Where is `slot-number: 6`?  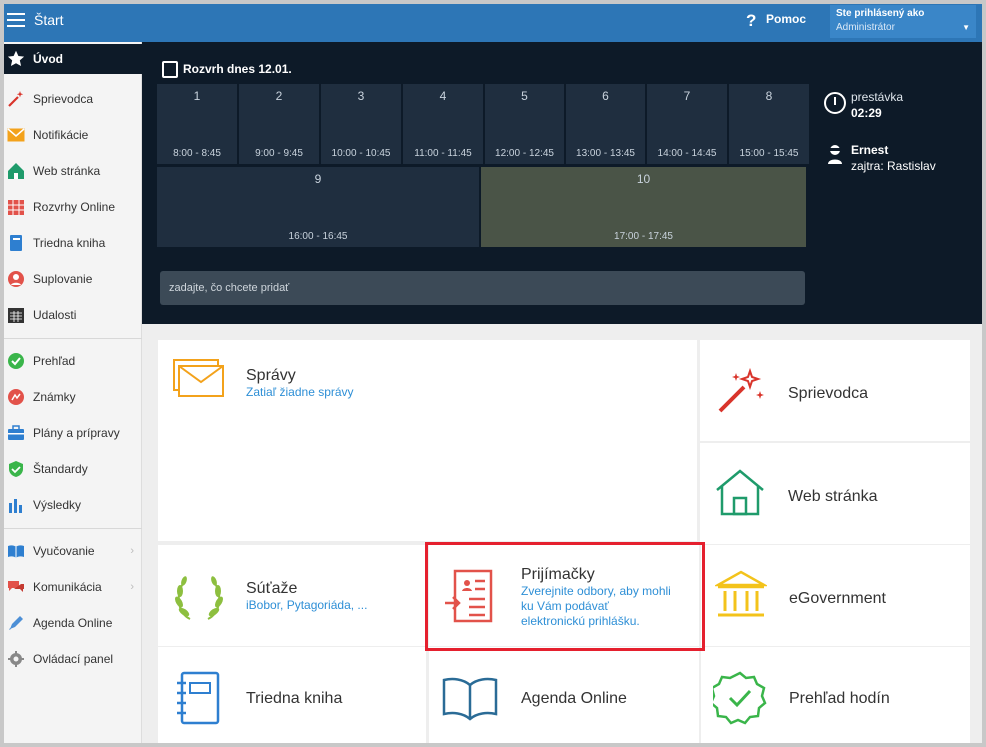 slot-number: 6 is located at coordinates (605, 96).